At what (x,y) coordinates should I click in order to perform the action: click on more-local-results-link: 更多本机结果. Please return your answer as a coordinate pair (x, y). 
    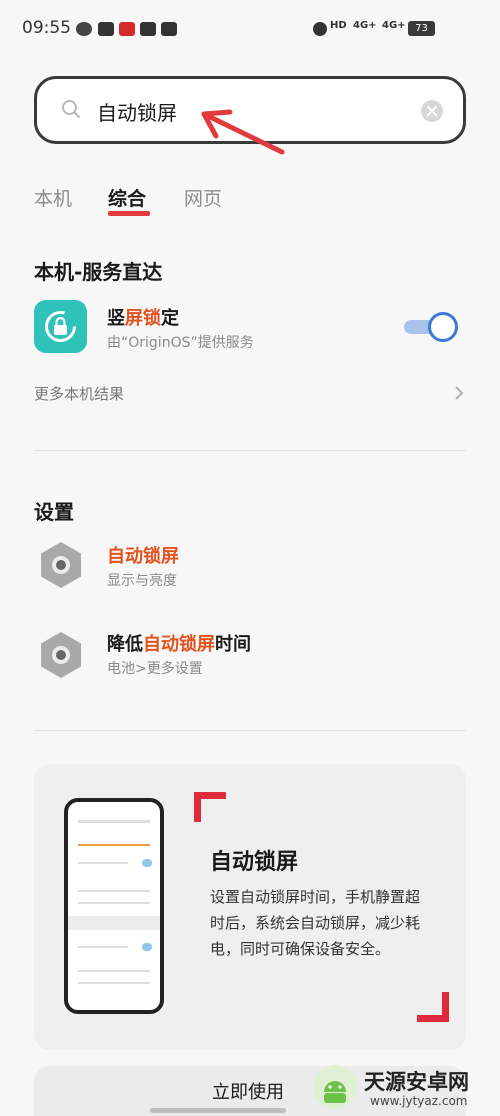
    Looking at the image, I should click on (250, 393).